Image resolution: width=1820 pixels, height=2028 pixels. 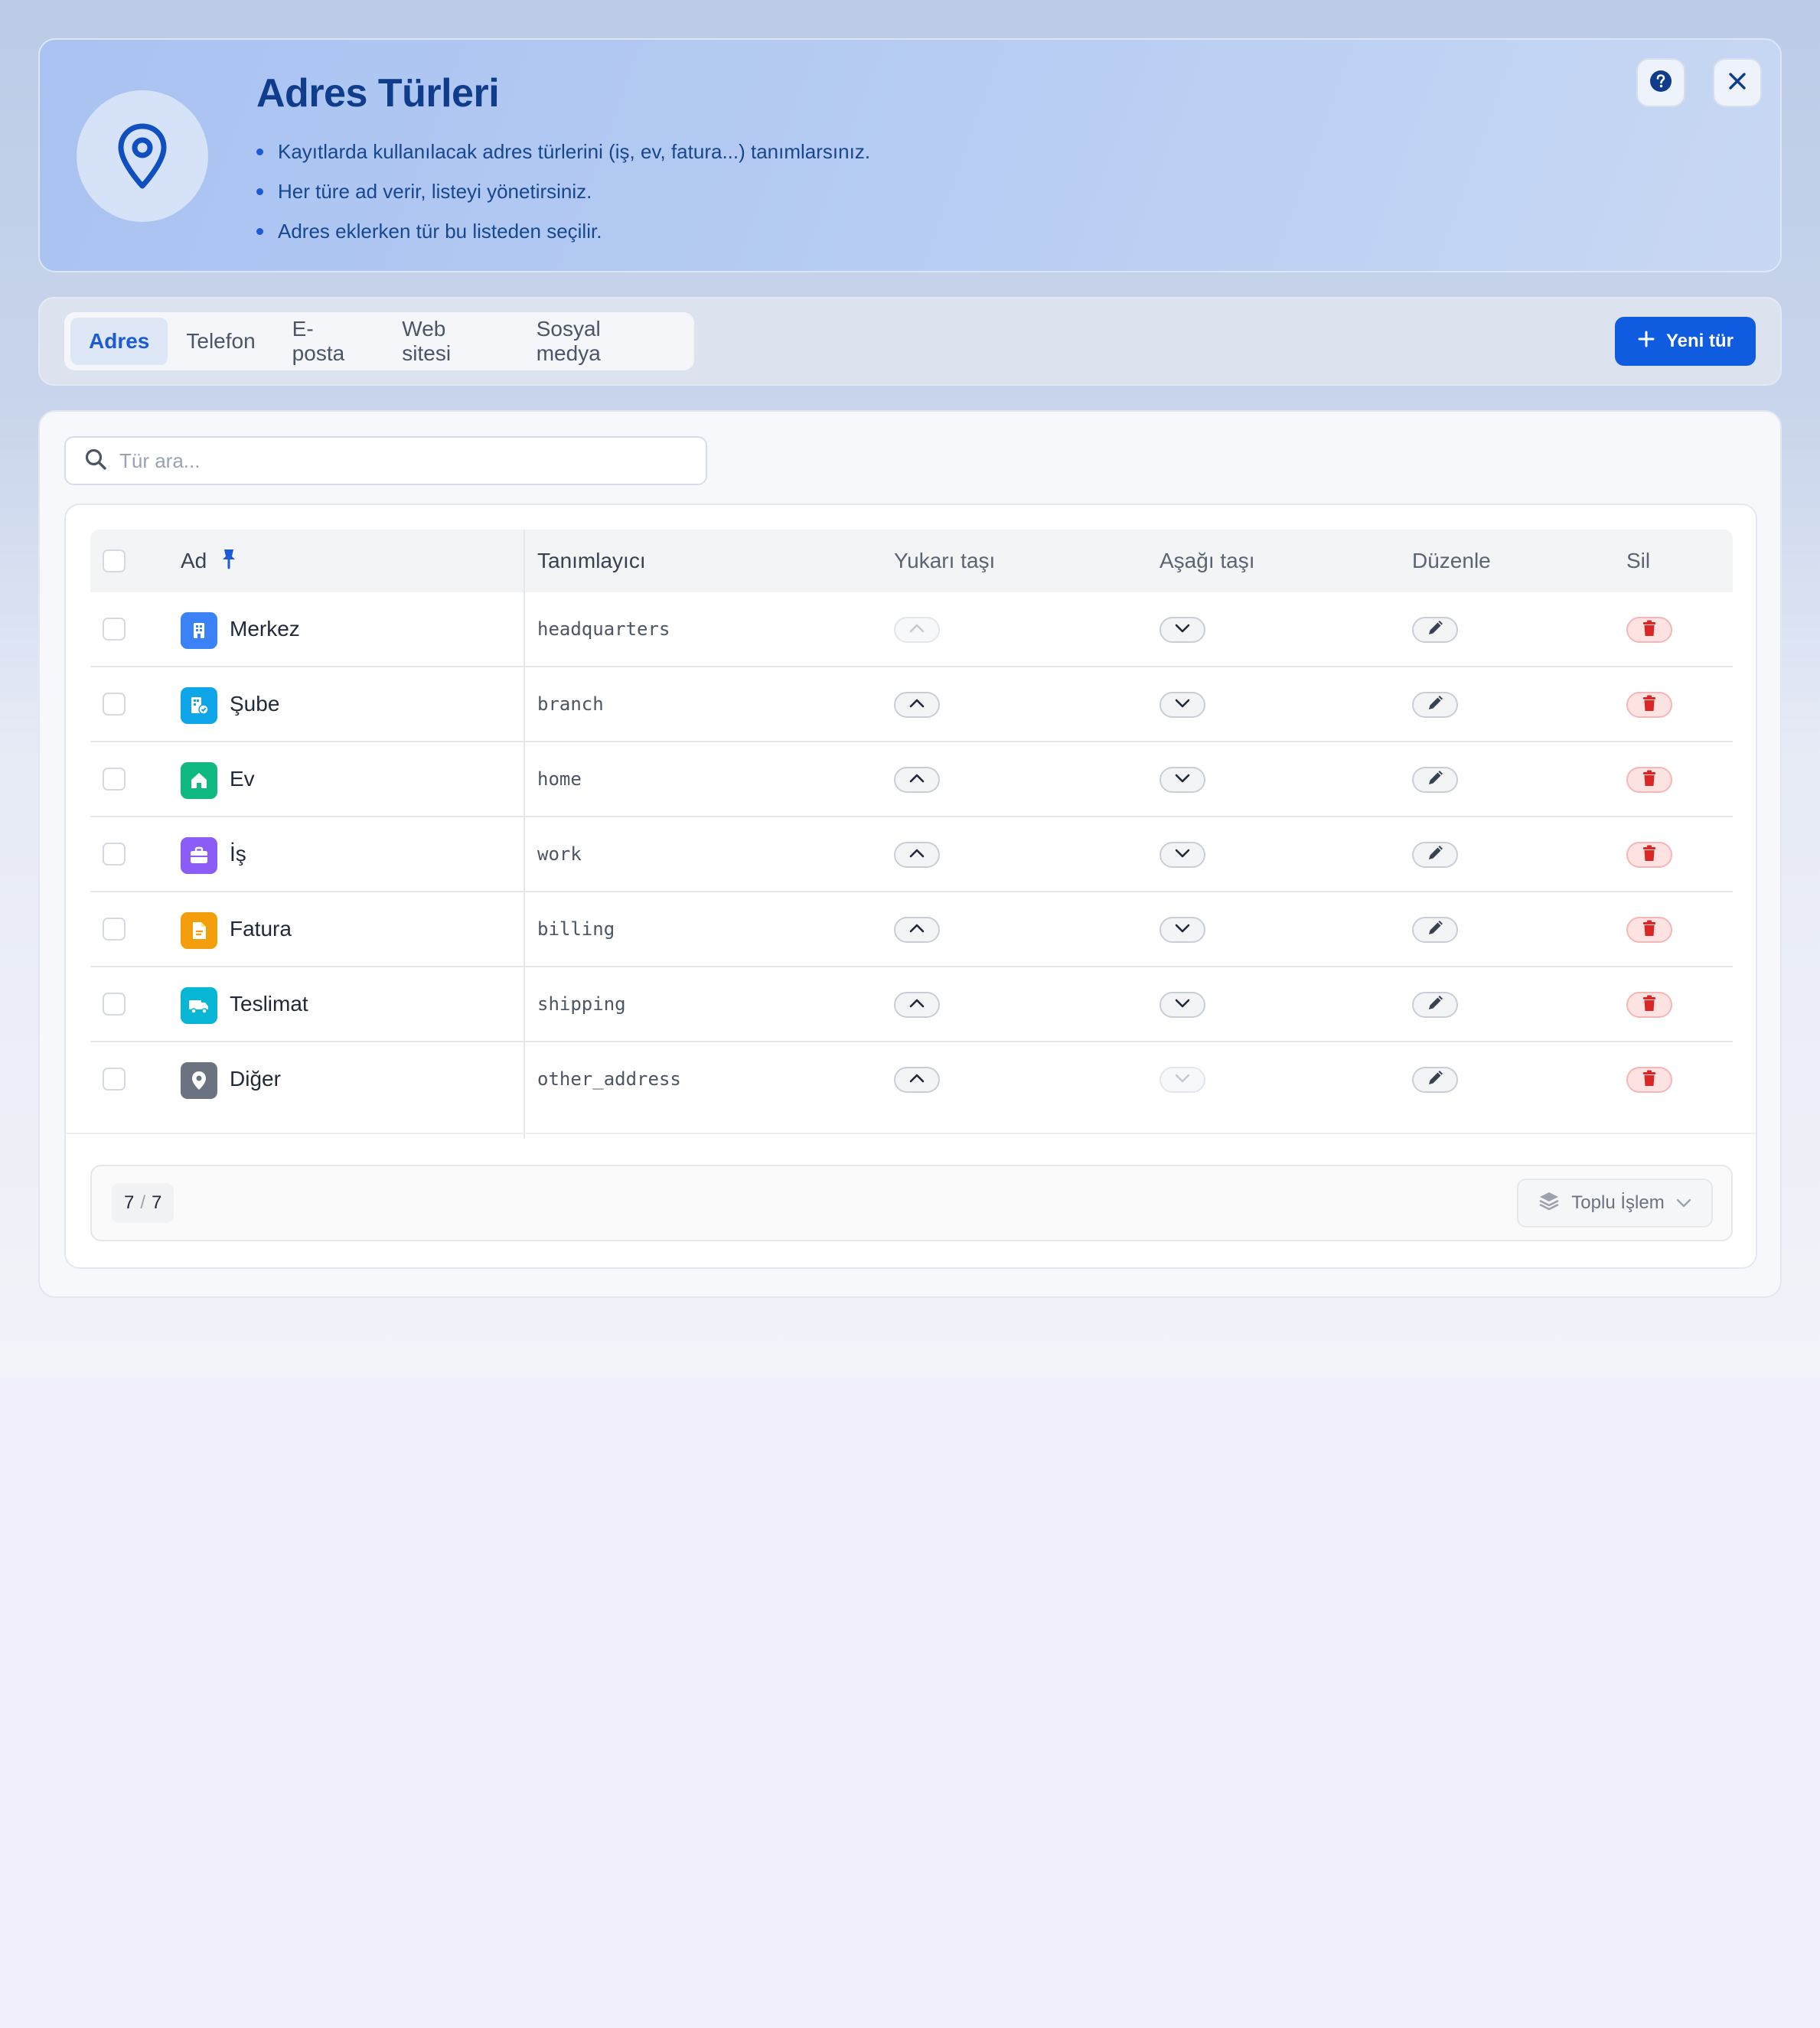 What do you see at coordinates (255, 1079) in the screenshot?
I see `row-name: Diğer` at bounding box center [255, 1079].